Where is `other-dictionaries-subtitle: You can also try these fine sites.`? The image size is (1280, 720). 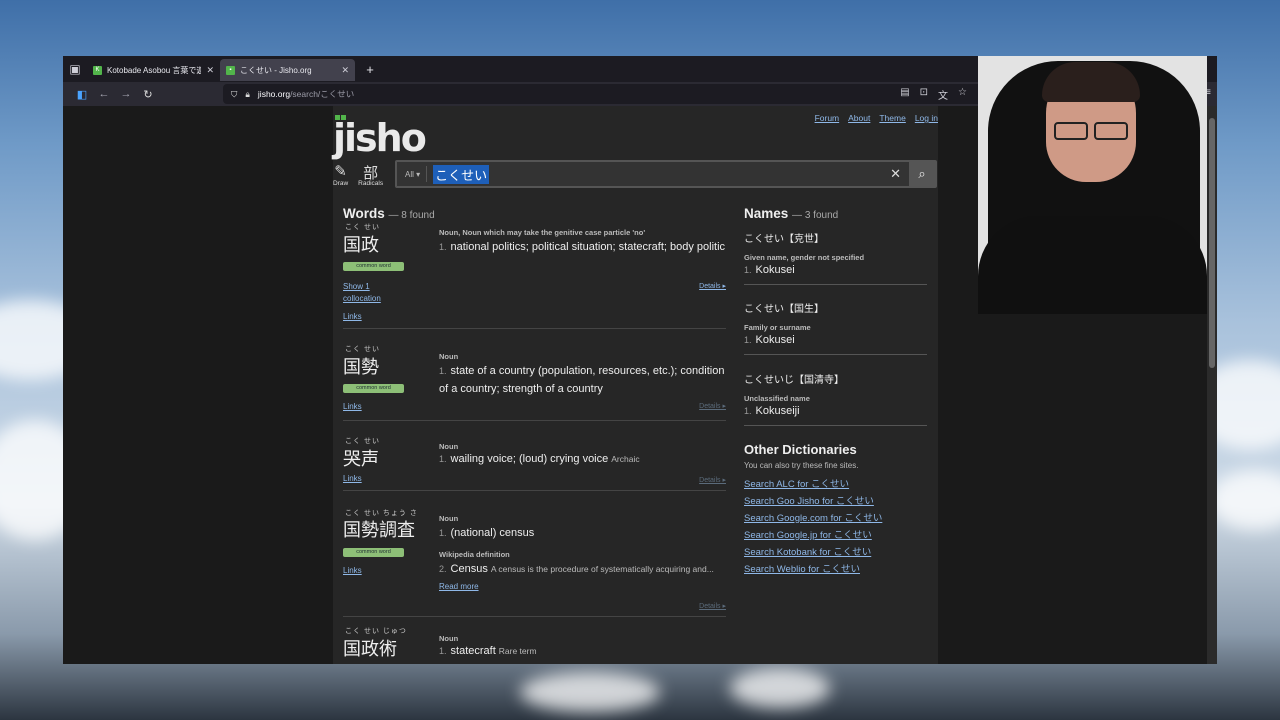 other-dictionaries-subtitle: You can also try these fine sites. is located at coordinates (801, 465).